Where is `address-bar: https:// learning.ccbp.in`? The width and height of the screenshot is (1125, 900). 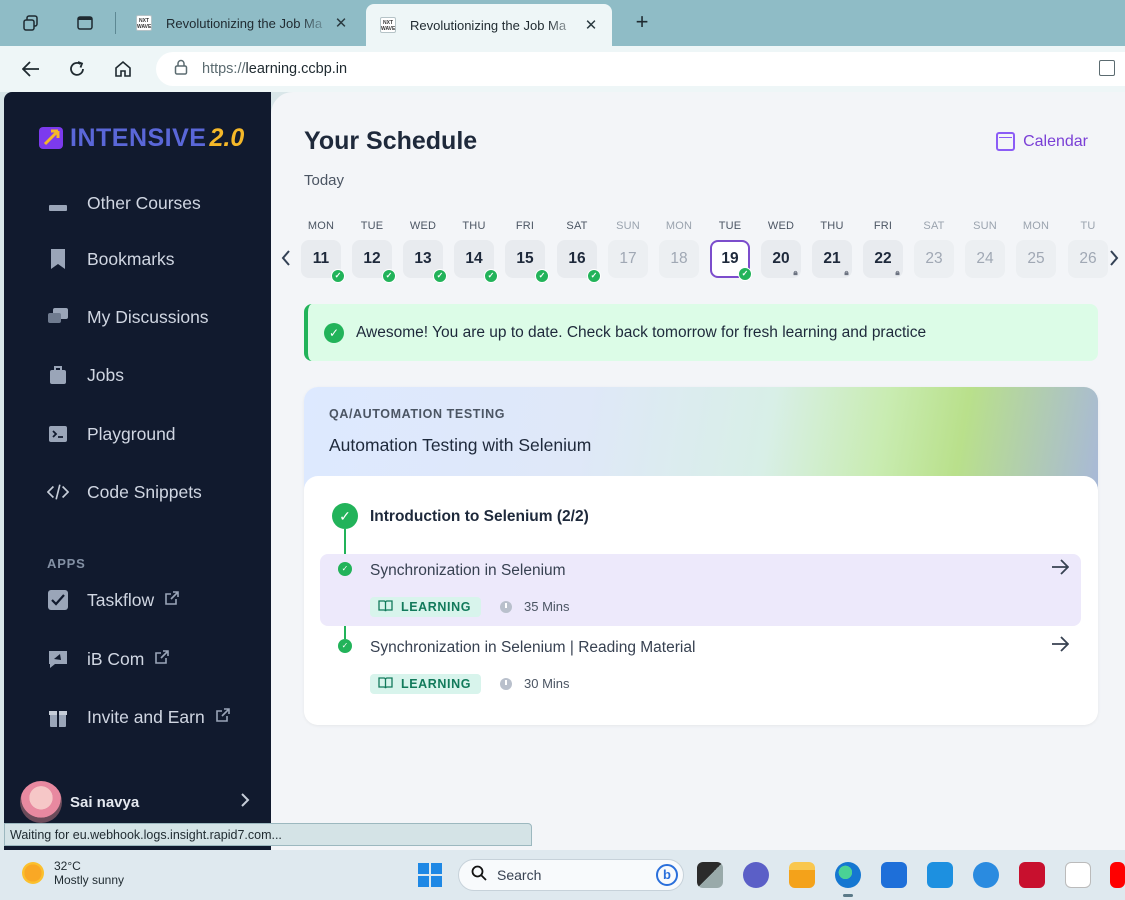 address-bar: https:// learning.ccbp.in is located at coordinates (562, 69).